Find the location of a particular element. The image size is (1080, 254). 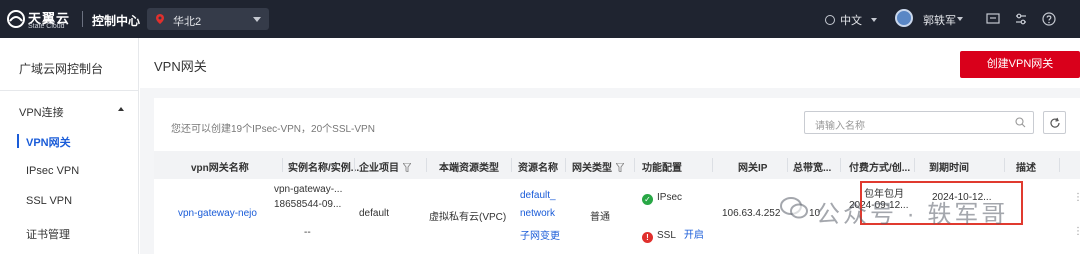

search-input: 请输入名称 is located at coordinates (919, 122).